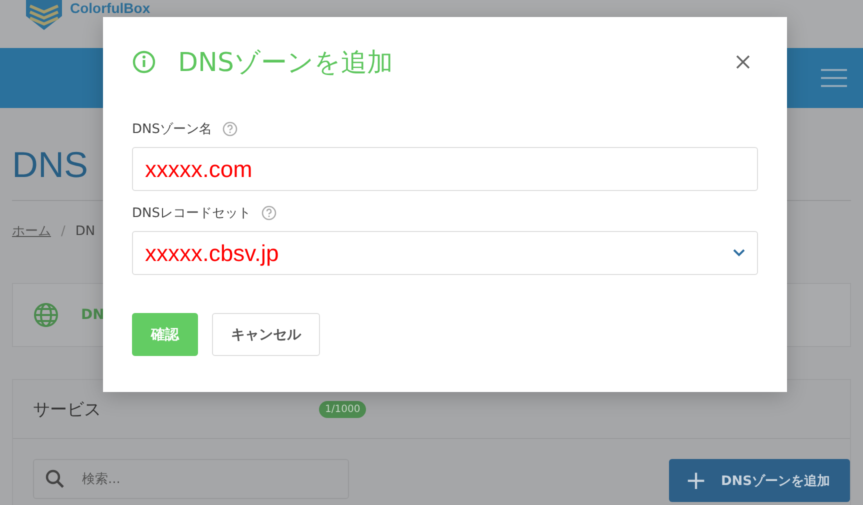 This screenshot has height=505, width=863. What do you see at coordinates (266, 334) in the screenshot?
I see `cancel-button: キャンセル` at bounding box center [266, 334].